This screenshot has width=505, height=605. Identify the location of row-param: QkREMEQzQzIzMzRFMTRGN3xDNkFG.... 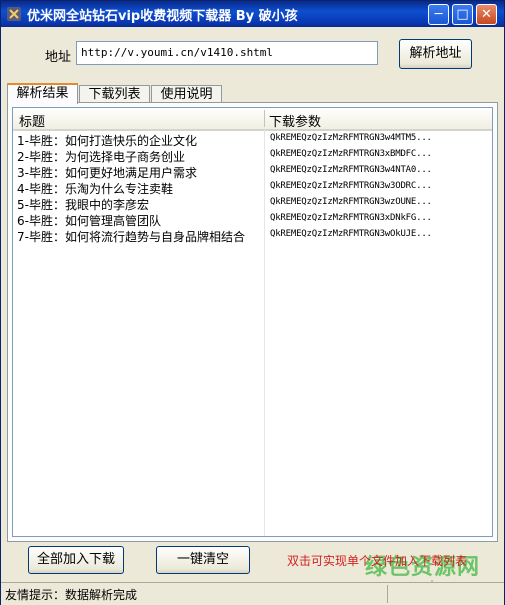
(351, 218).